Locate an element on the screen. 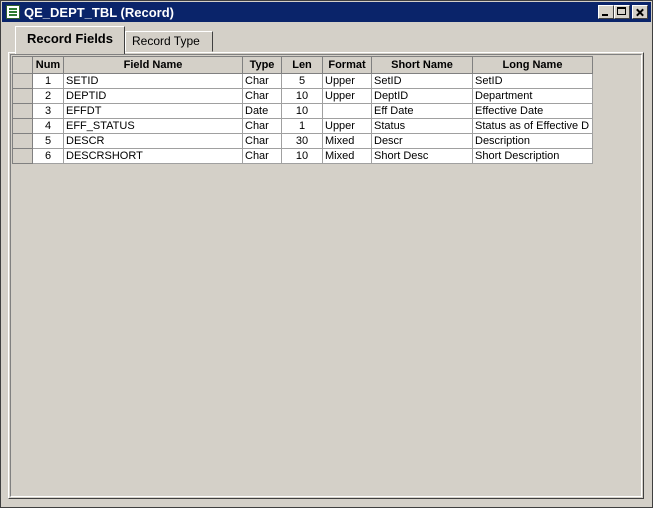 The height and width of the screenshot is (508, 653). cell-short-name: Short Desc is located at coordinates (422, 156).